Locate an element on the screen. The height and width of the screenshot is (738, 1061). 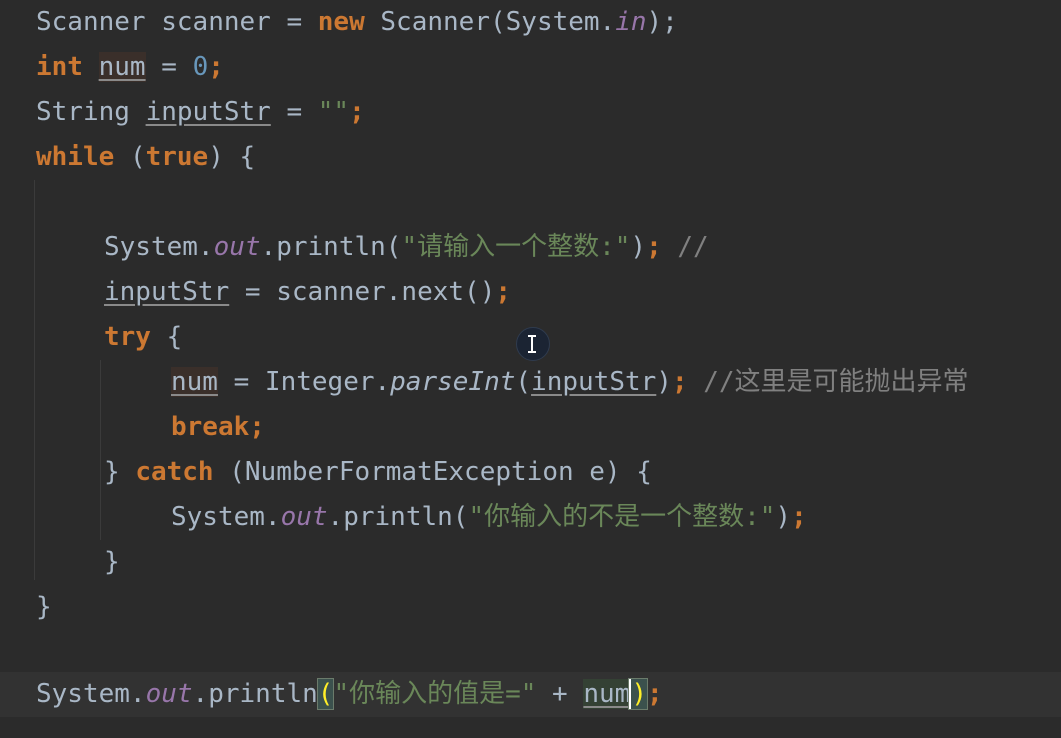
token-comment: // is located at coordinates (693, 247).